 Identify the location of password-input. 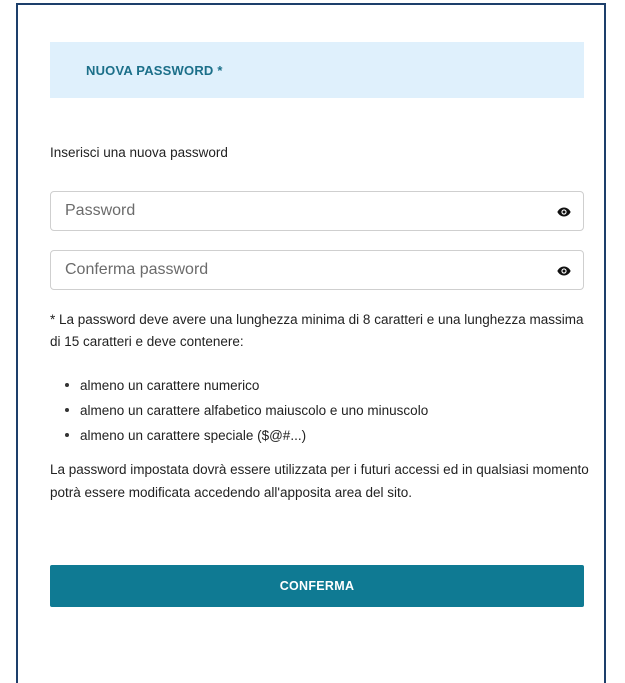
(300, 211).